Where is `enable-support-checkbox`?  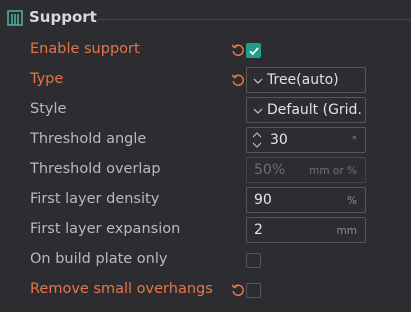 enable-support-checkbox is located at coordinates (253, 50).